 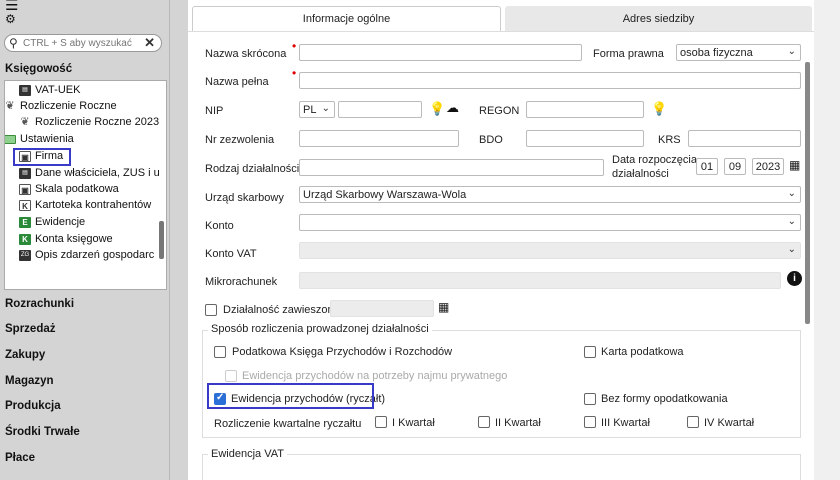 What do you see at coordinates (281, 310) in the screenshot?
I see `suspended-label: Działalność zawieszona` at bounding box center [281, 310].